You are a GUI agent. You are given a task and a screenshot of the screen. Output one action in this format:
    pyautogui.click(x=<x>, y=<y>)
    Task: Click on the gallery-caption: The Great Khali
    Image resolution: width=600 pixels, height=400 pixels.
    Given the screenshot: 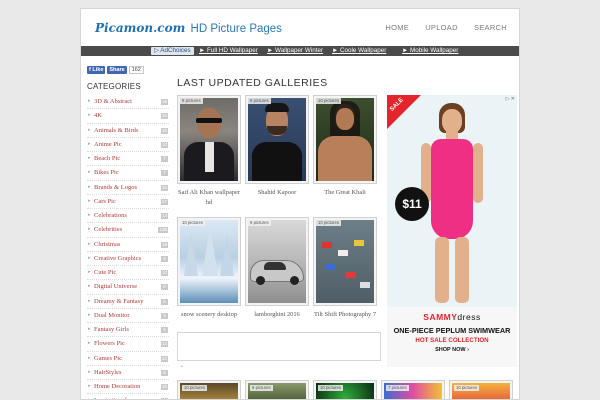 What is the action you would take?
    pyautogui.click(x=345, y=193)
    